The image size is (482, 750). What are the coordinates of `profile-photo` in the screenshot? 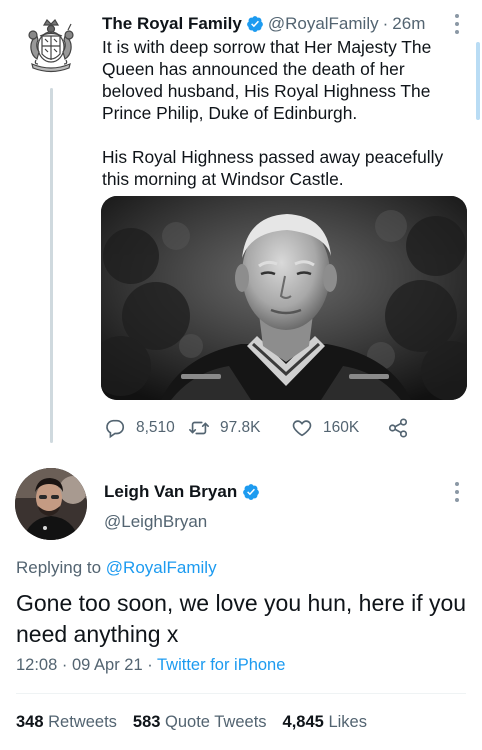 It's located at (51, 504).